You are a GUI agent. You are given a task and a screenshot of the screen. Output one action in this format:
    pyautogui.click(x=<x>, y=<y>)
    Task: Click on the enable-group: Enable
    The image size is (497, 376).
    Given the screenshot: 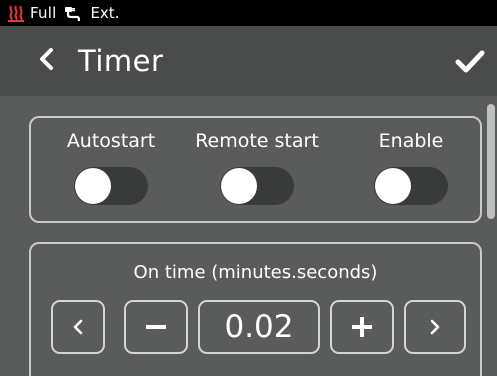 What is the action you would take?
    pyautogui.click(x=411, y=161)
    